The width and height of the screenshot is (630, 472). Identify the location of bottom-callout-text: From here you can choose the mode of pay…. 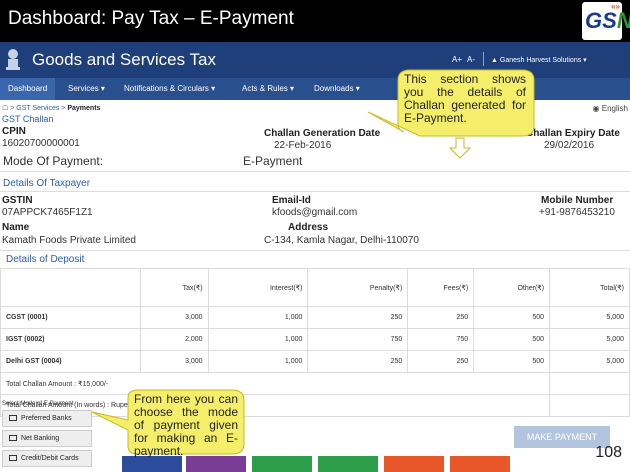
(186, 425).